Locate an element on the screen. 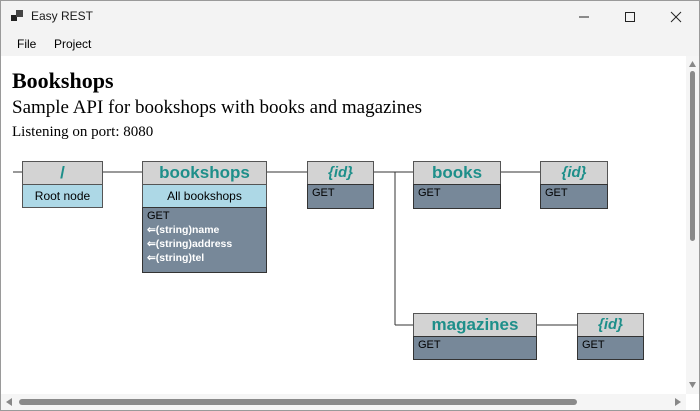 The width and height of the screenshot is (700, 411). scroll-left-icon is located at coordinates (9, 402).